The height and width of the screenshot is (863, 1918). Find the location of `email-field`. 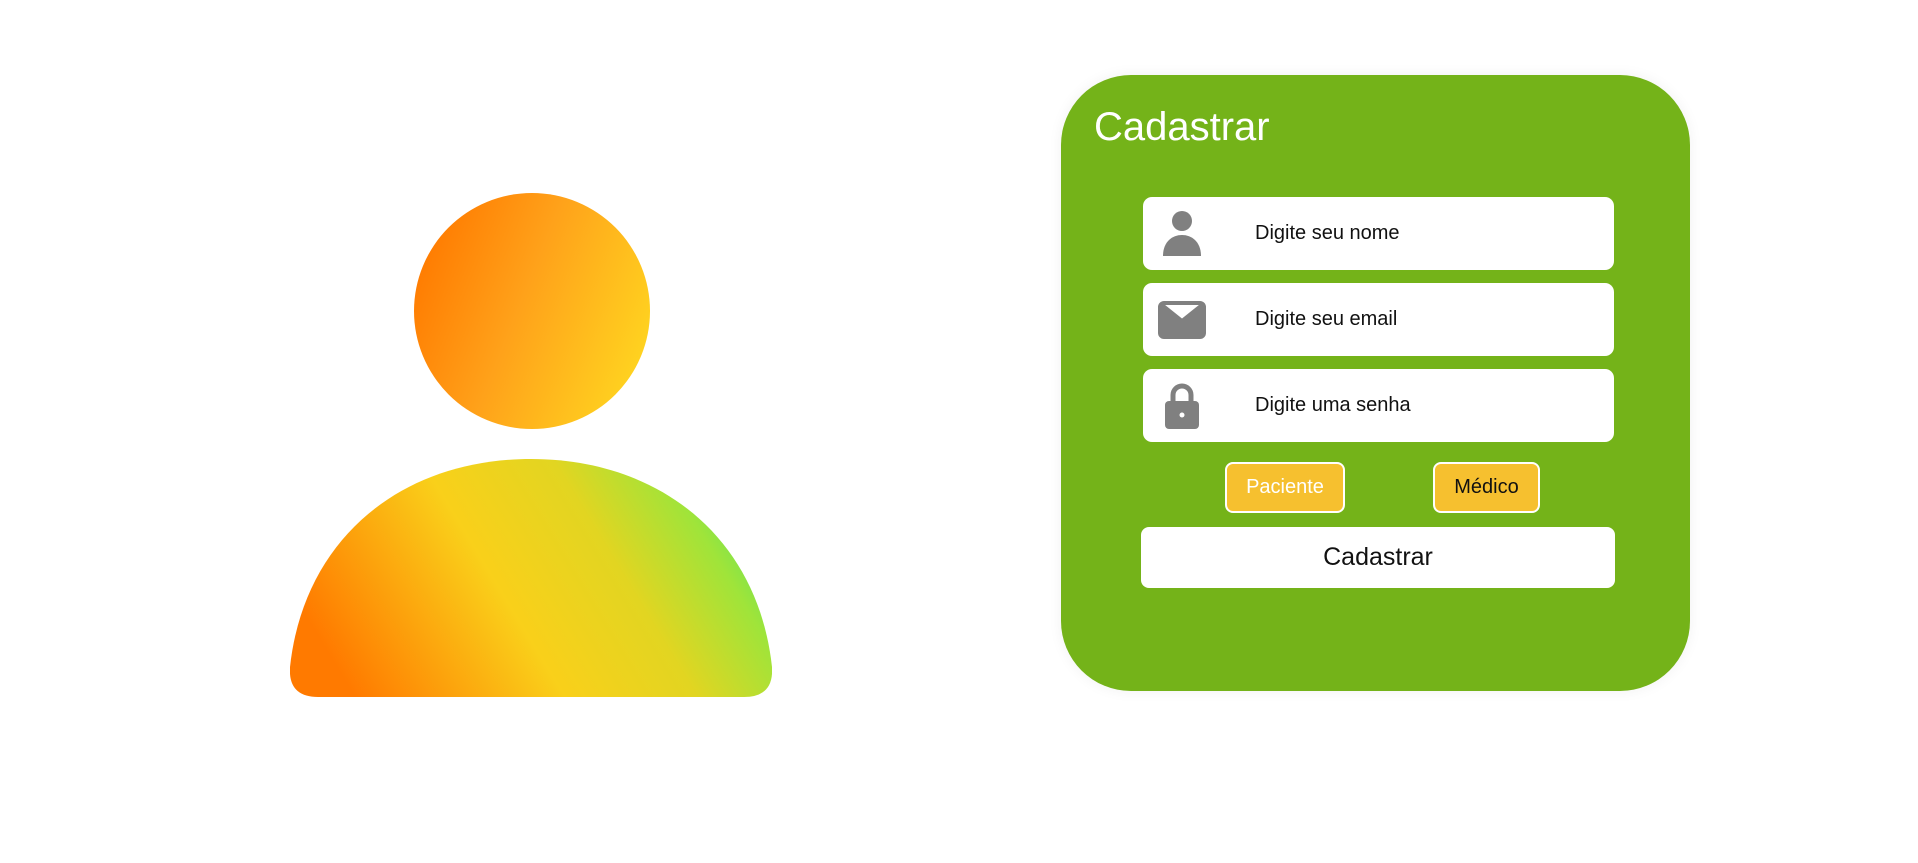

email-field is located at coordinates (1378, 319).